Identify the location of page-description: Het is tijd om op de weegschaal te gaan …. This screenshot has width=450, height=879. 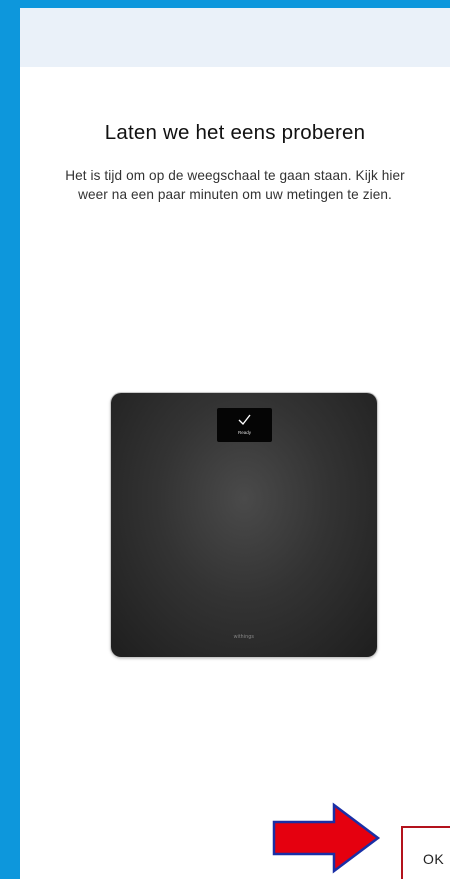
(235, 185).